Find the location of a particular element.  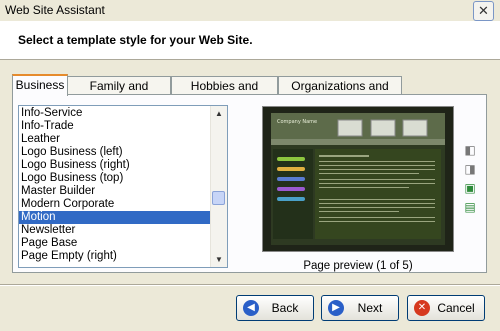

next-arrow-icon: ▶ is located at coordinates (336, 308).